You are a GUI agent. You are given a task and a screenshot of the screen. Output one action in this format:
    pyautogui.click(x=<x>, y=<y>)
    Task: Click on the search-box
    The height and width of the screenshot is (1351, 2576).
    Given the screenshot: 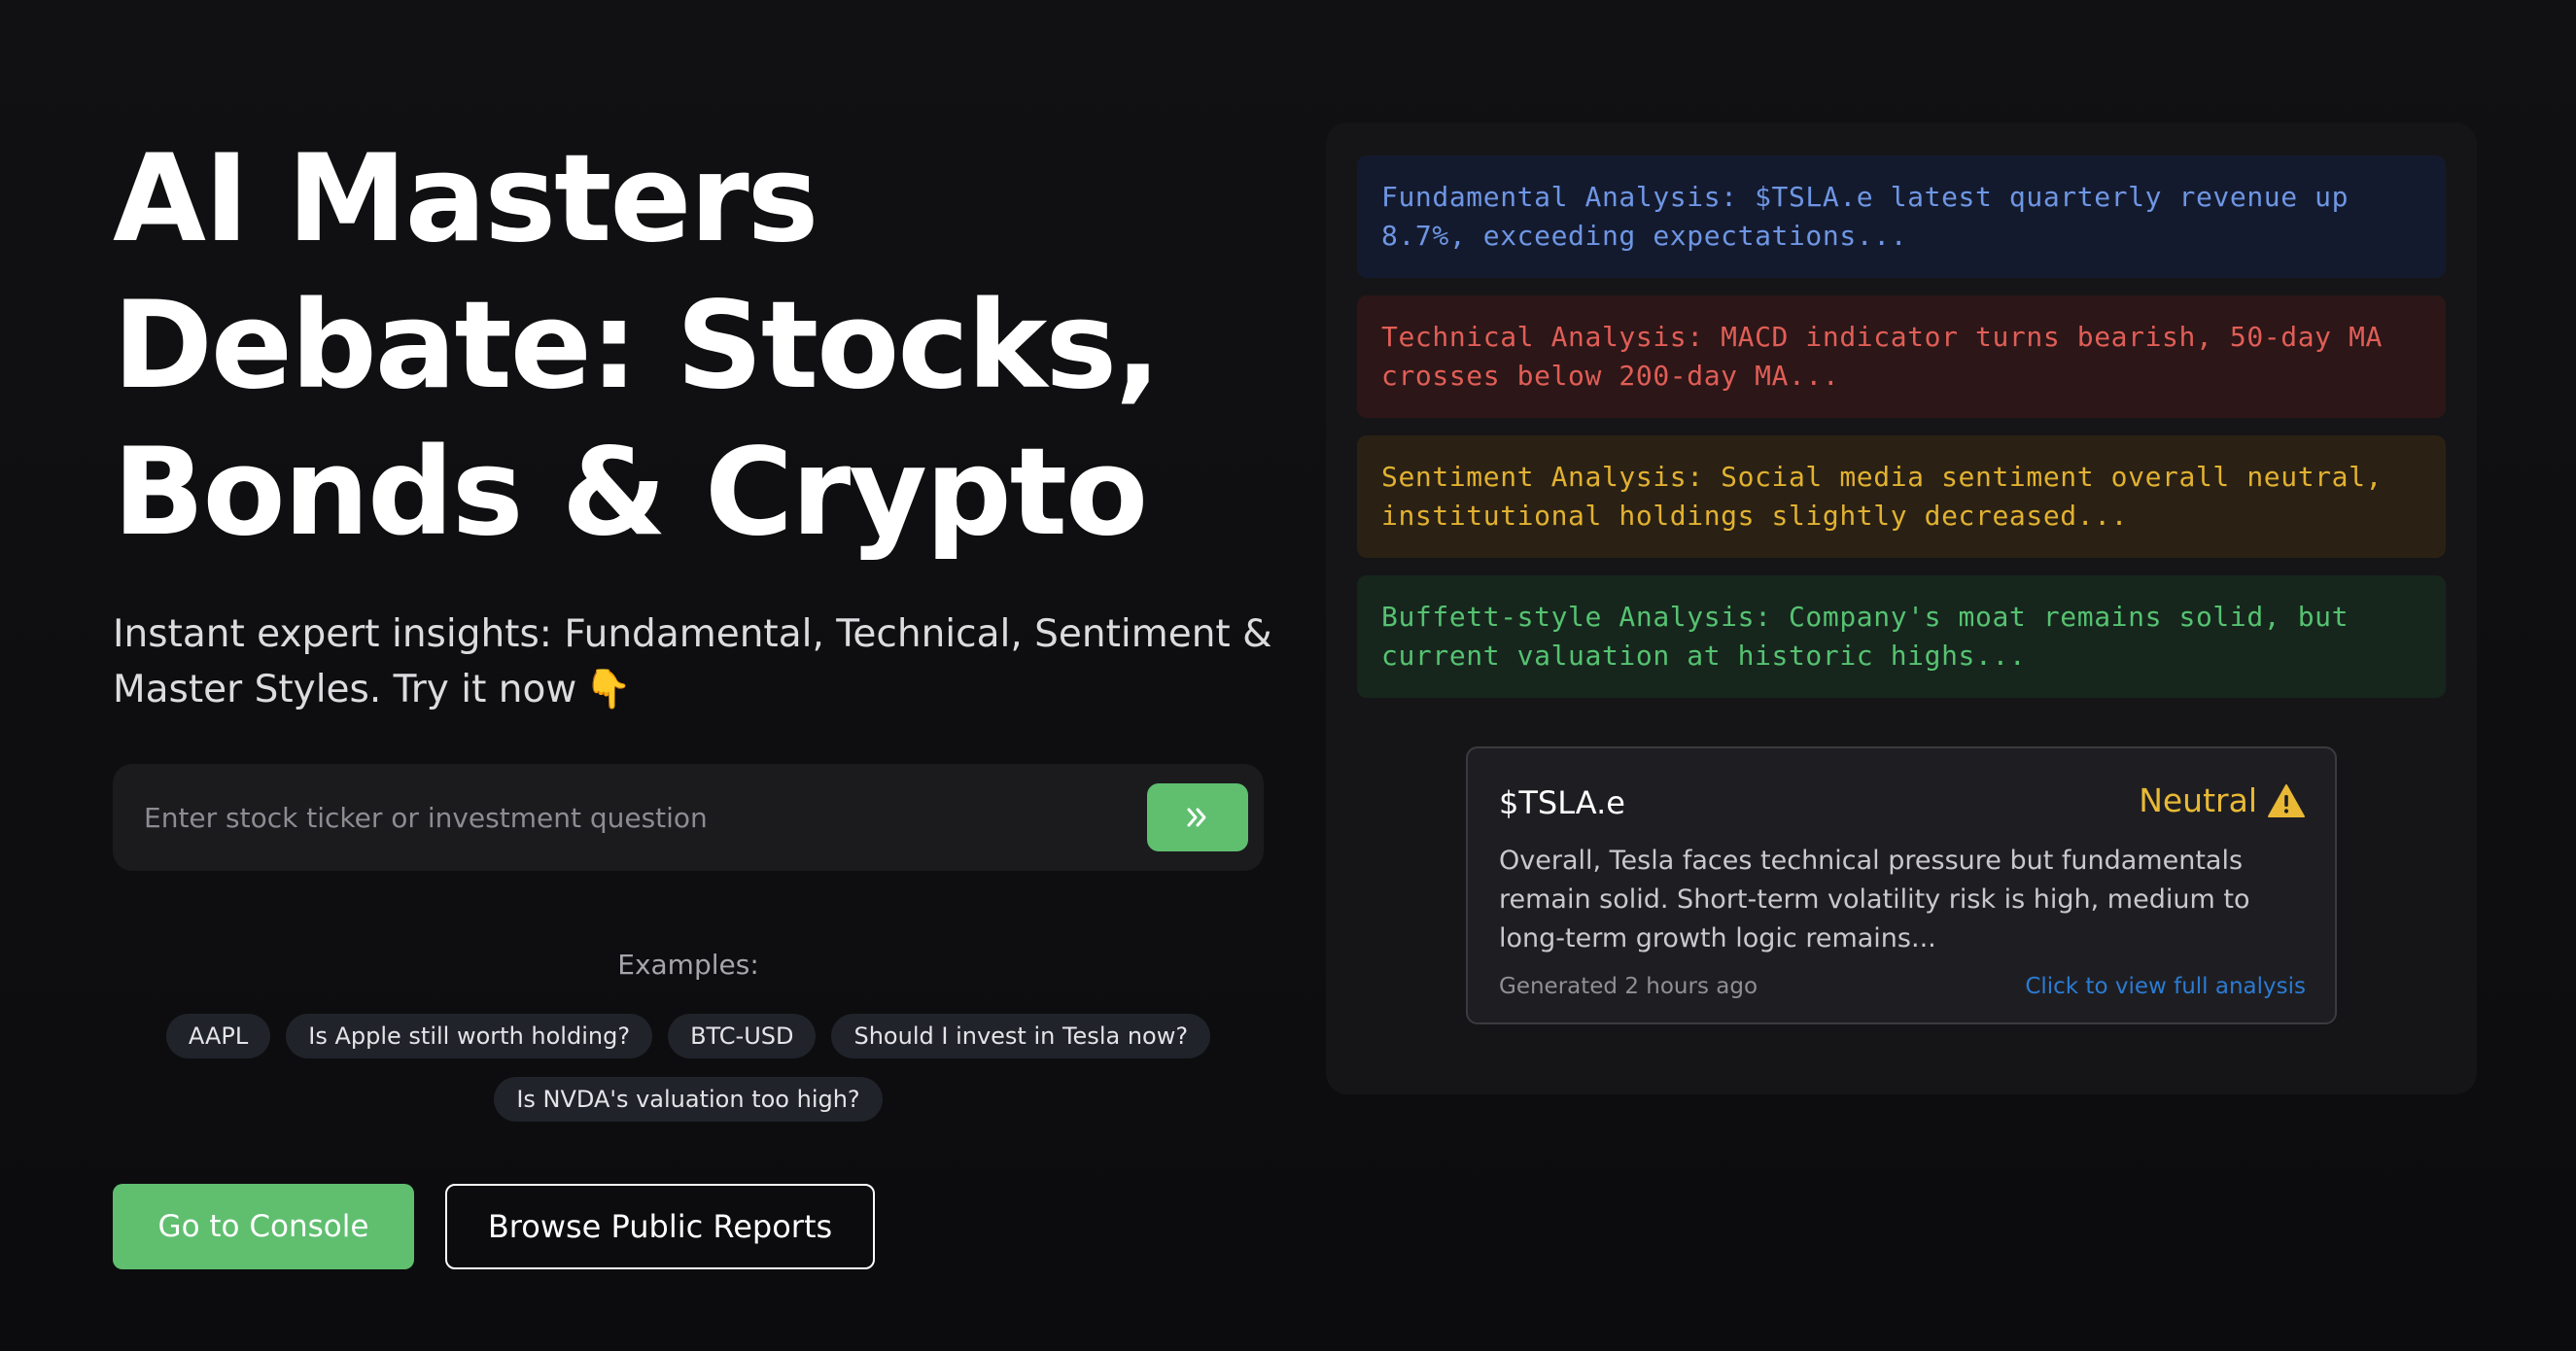 What is the action you would take?
    pyautogui.click(x=688, y=817)
    